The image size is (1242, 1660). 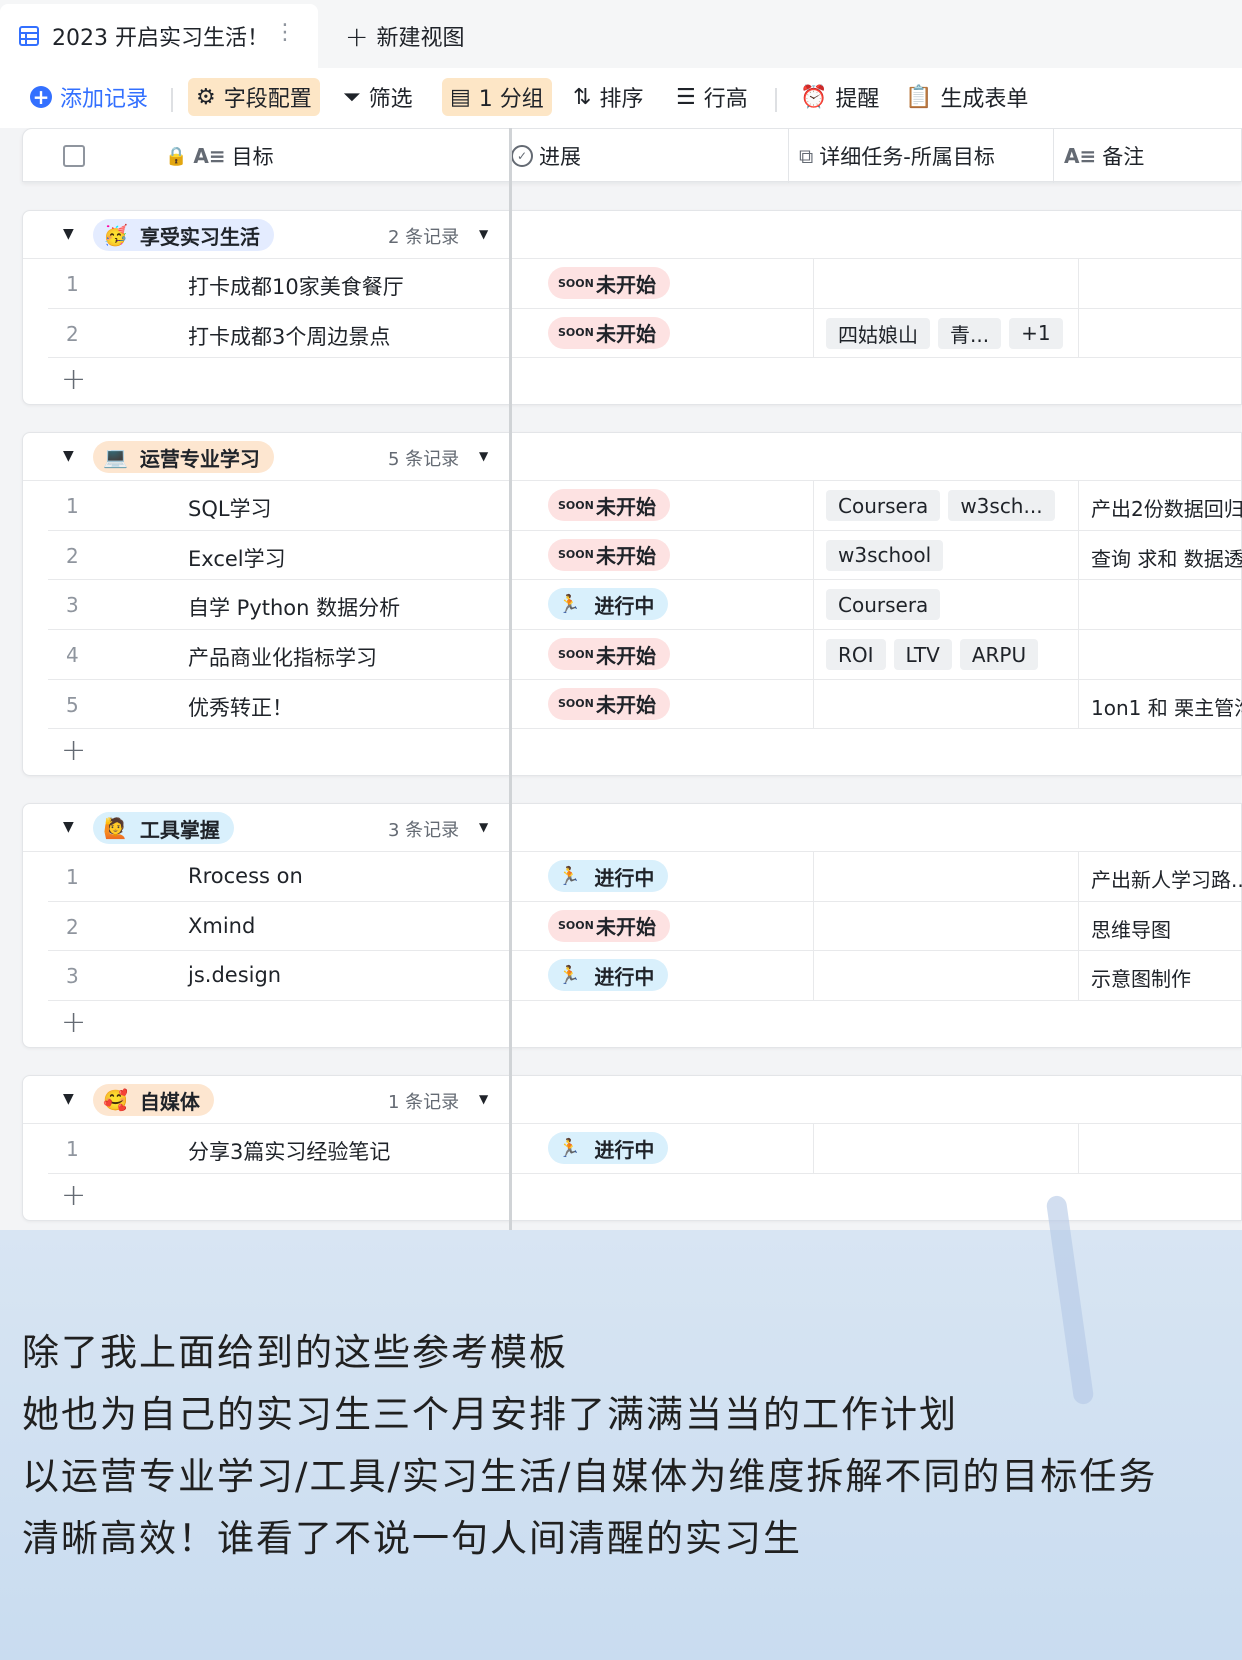 I want to click on table-row: 2 打卡成都3个周边景点 SOON 未开始 四姑娘山 青... +1, so click(x=644, y=333).